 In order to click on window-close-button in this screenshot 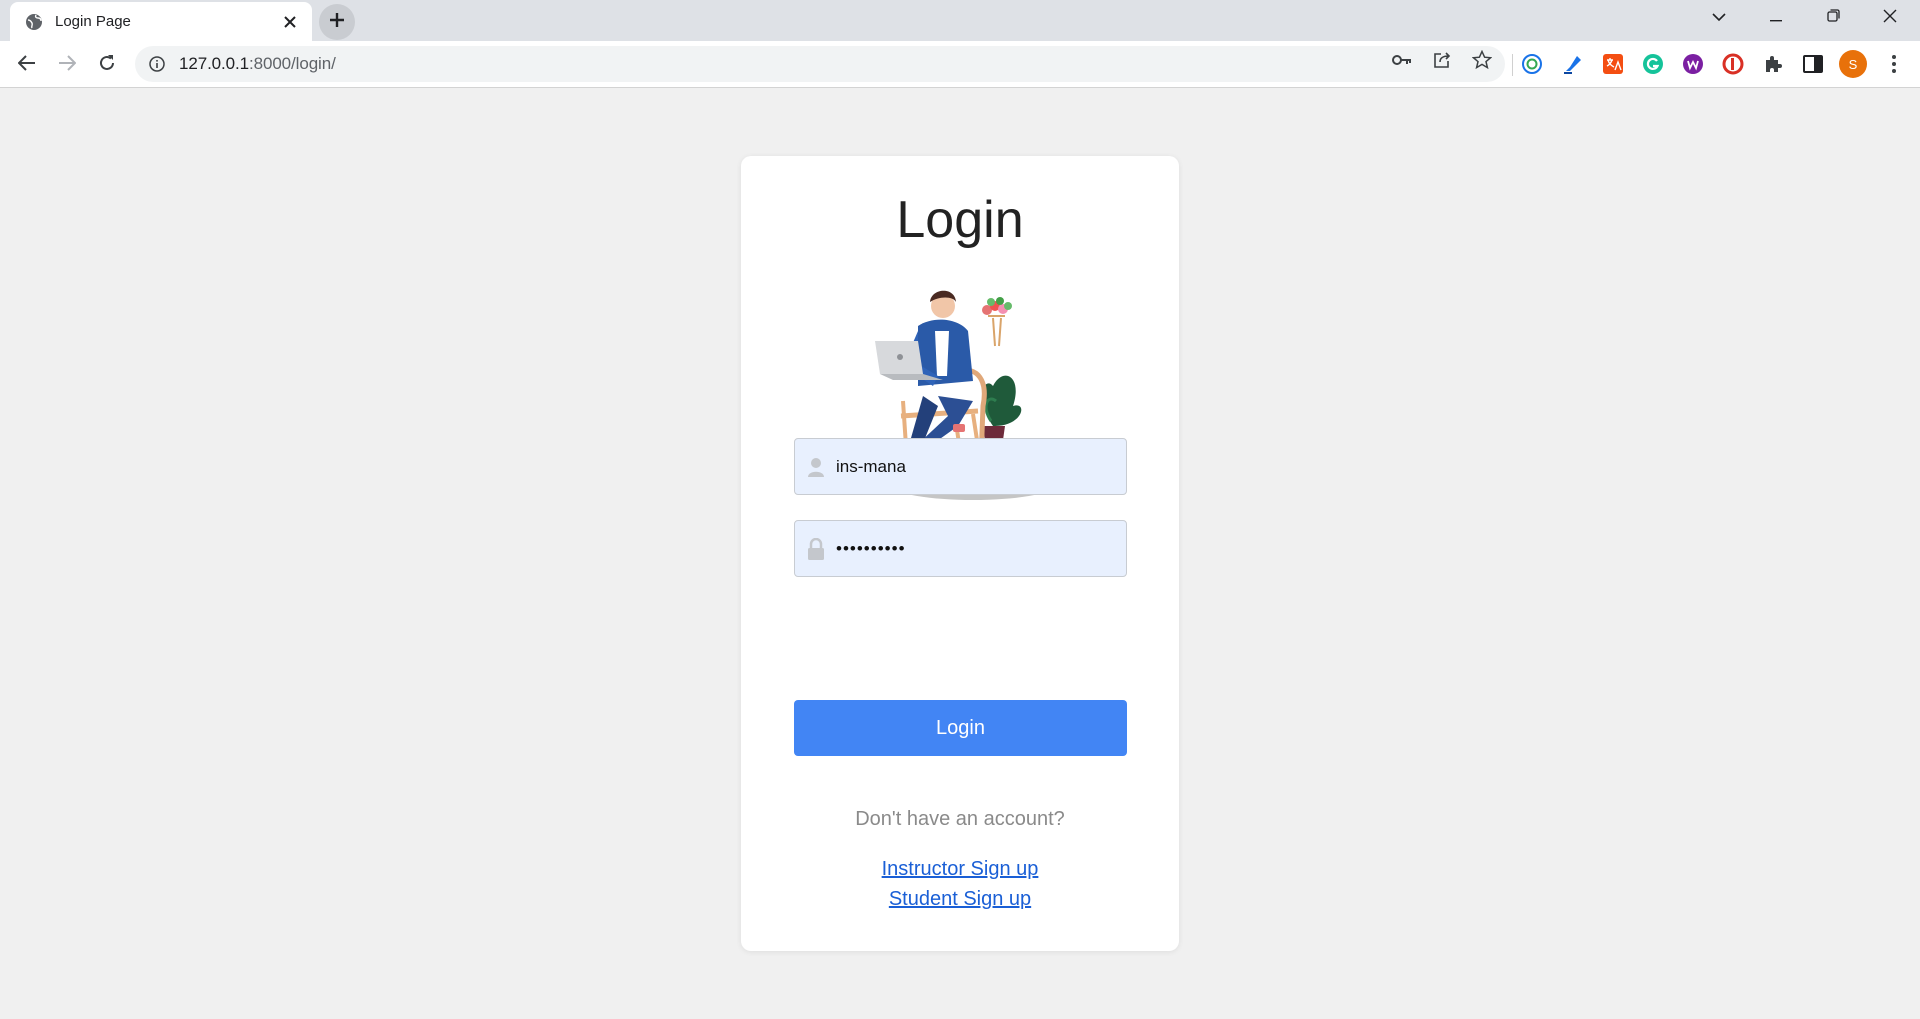, I will do `click(1890, 18)`.